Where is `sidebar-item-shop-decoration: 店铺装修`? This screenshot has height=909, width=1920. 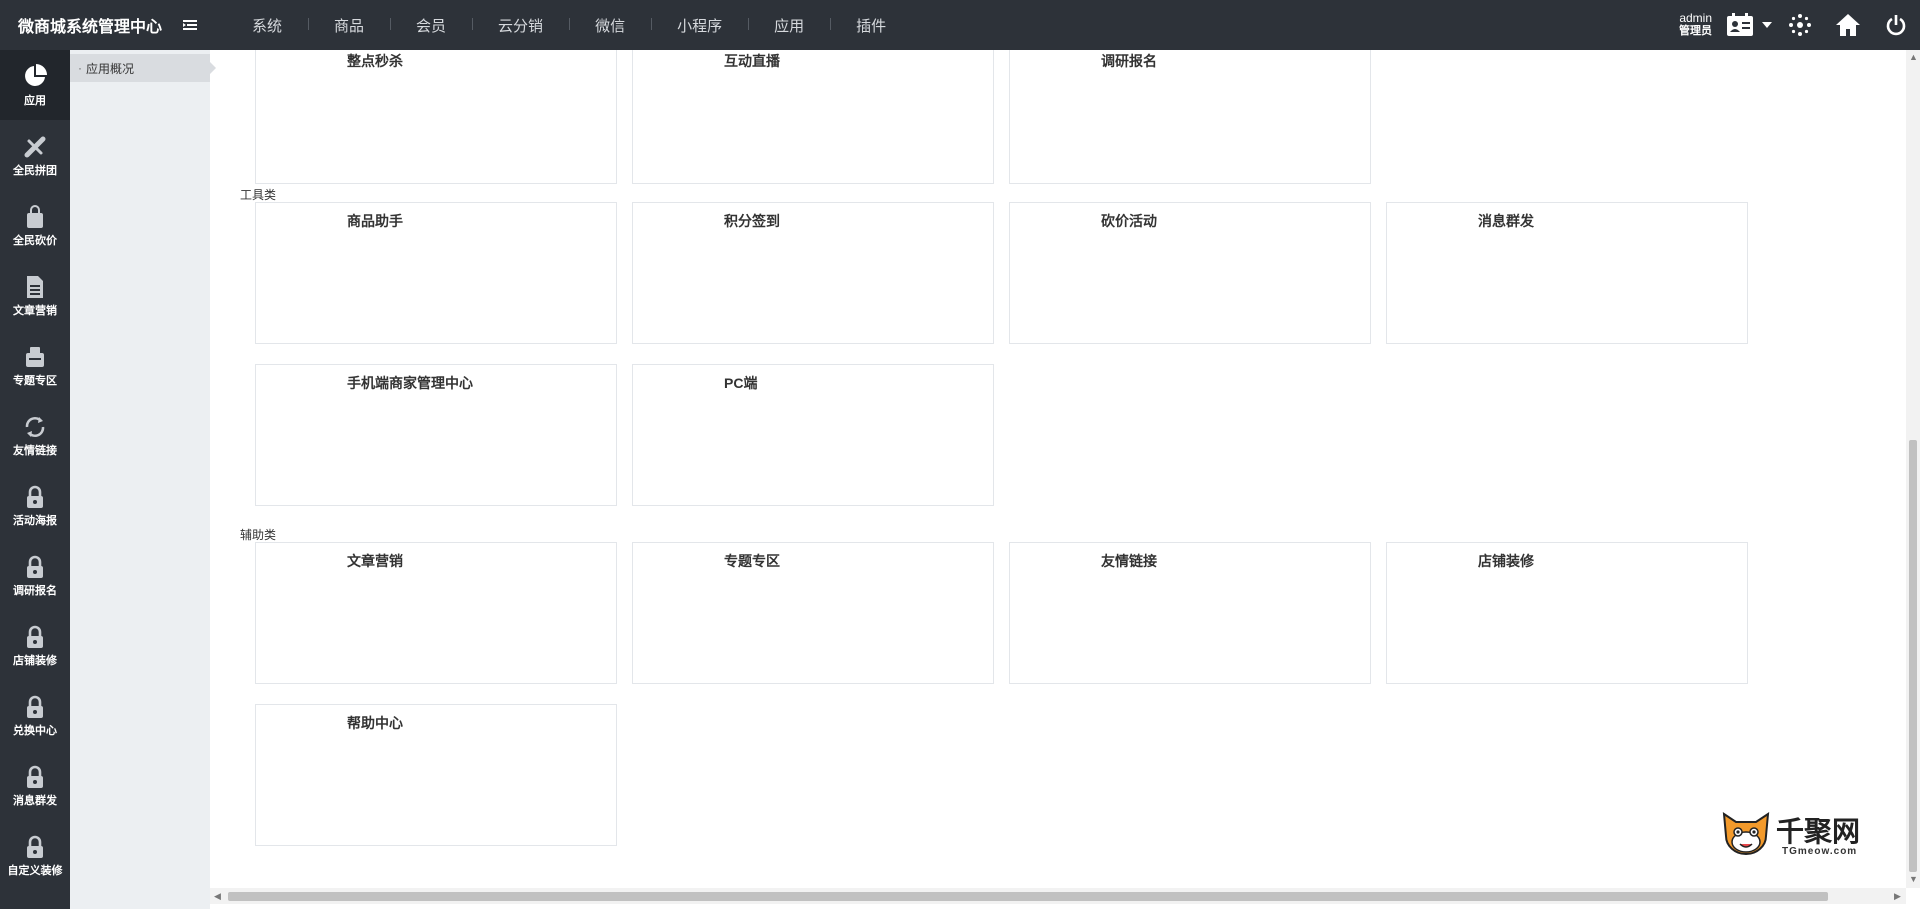
sidebar-item-shop-decoration: 店铺装修 is located at coordinates (35, 645).